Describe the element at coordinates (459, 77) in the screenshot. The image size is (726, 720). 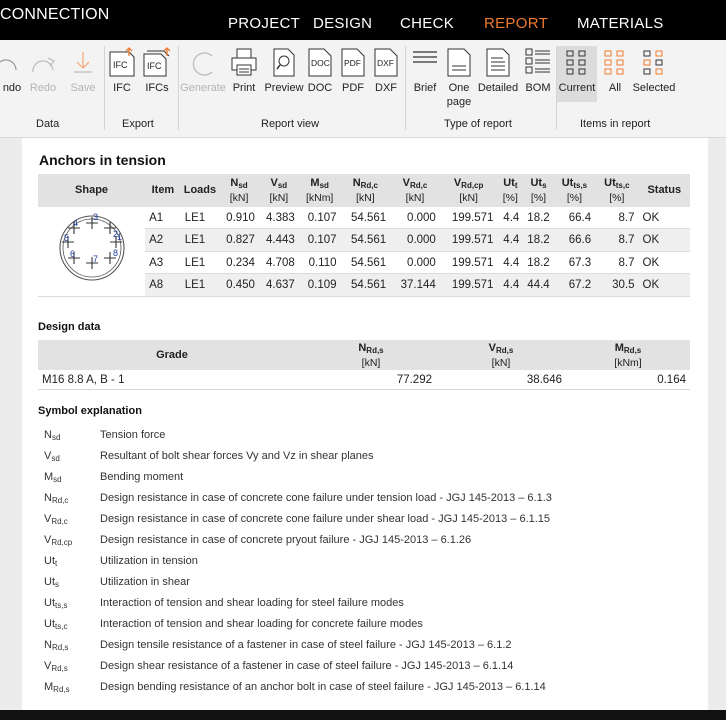
I see `one-page-button: One page` at that location.